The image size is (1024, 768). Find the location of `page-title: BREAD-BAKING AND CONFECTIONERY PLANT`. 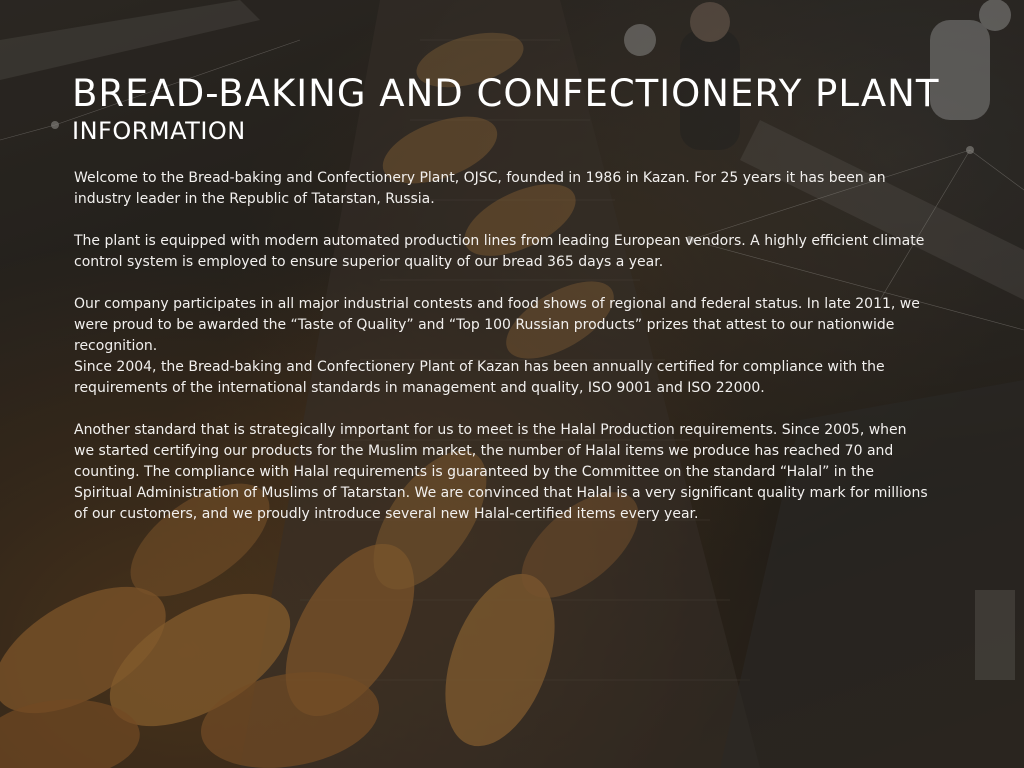

page-title: BREAD-BAKING AND CONFECTIONERY PLANT is located at coordinates (506, 93).